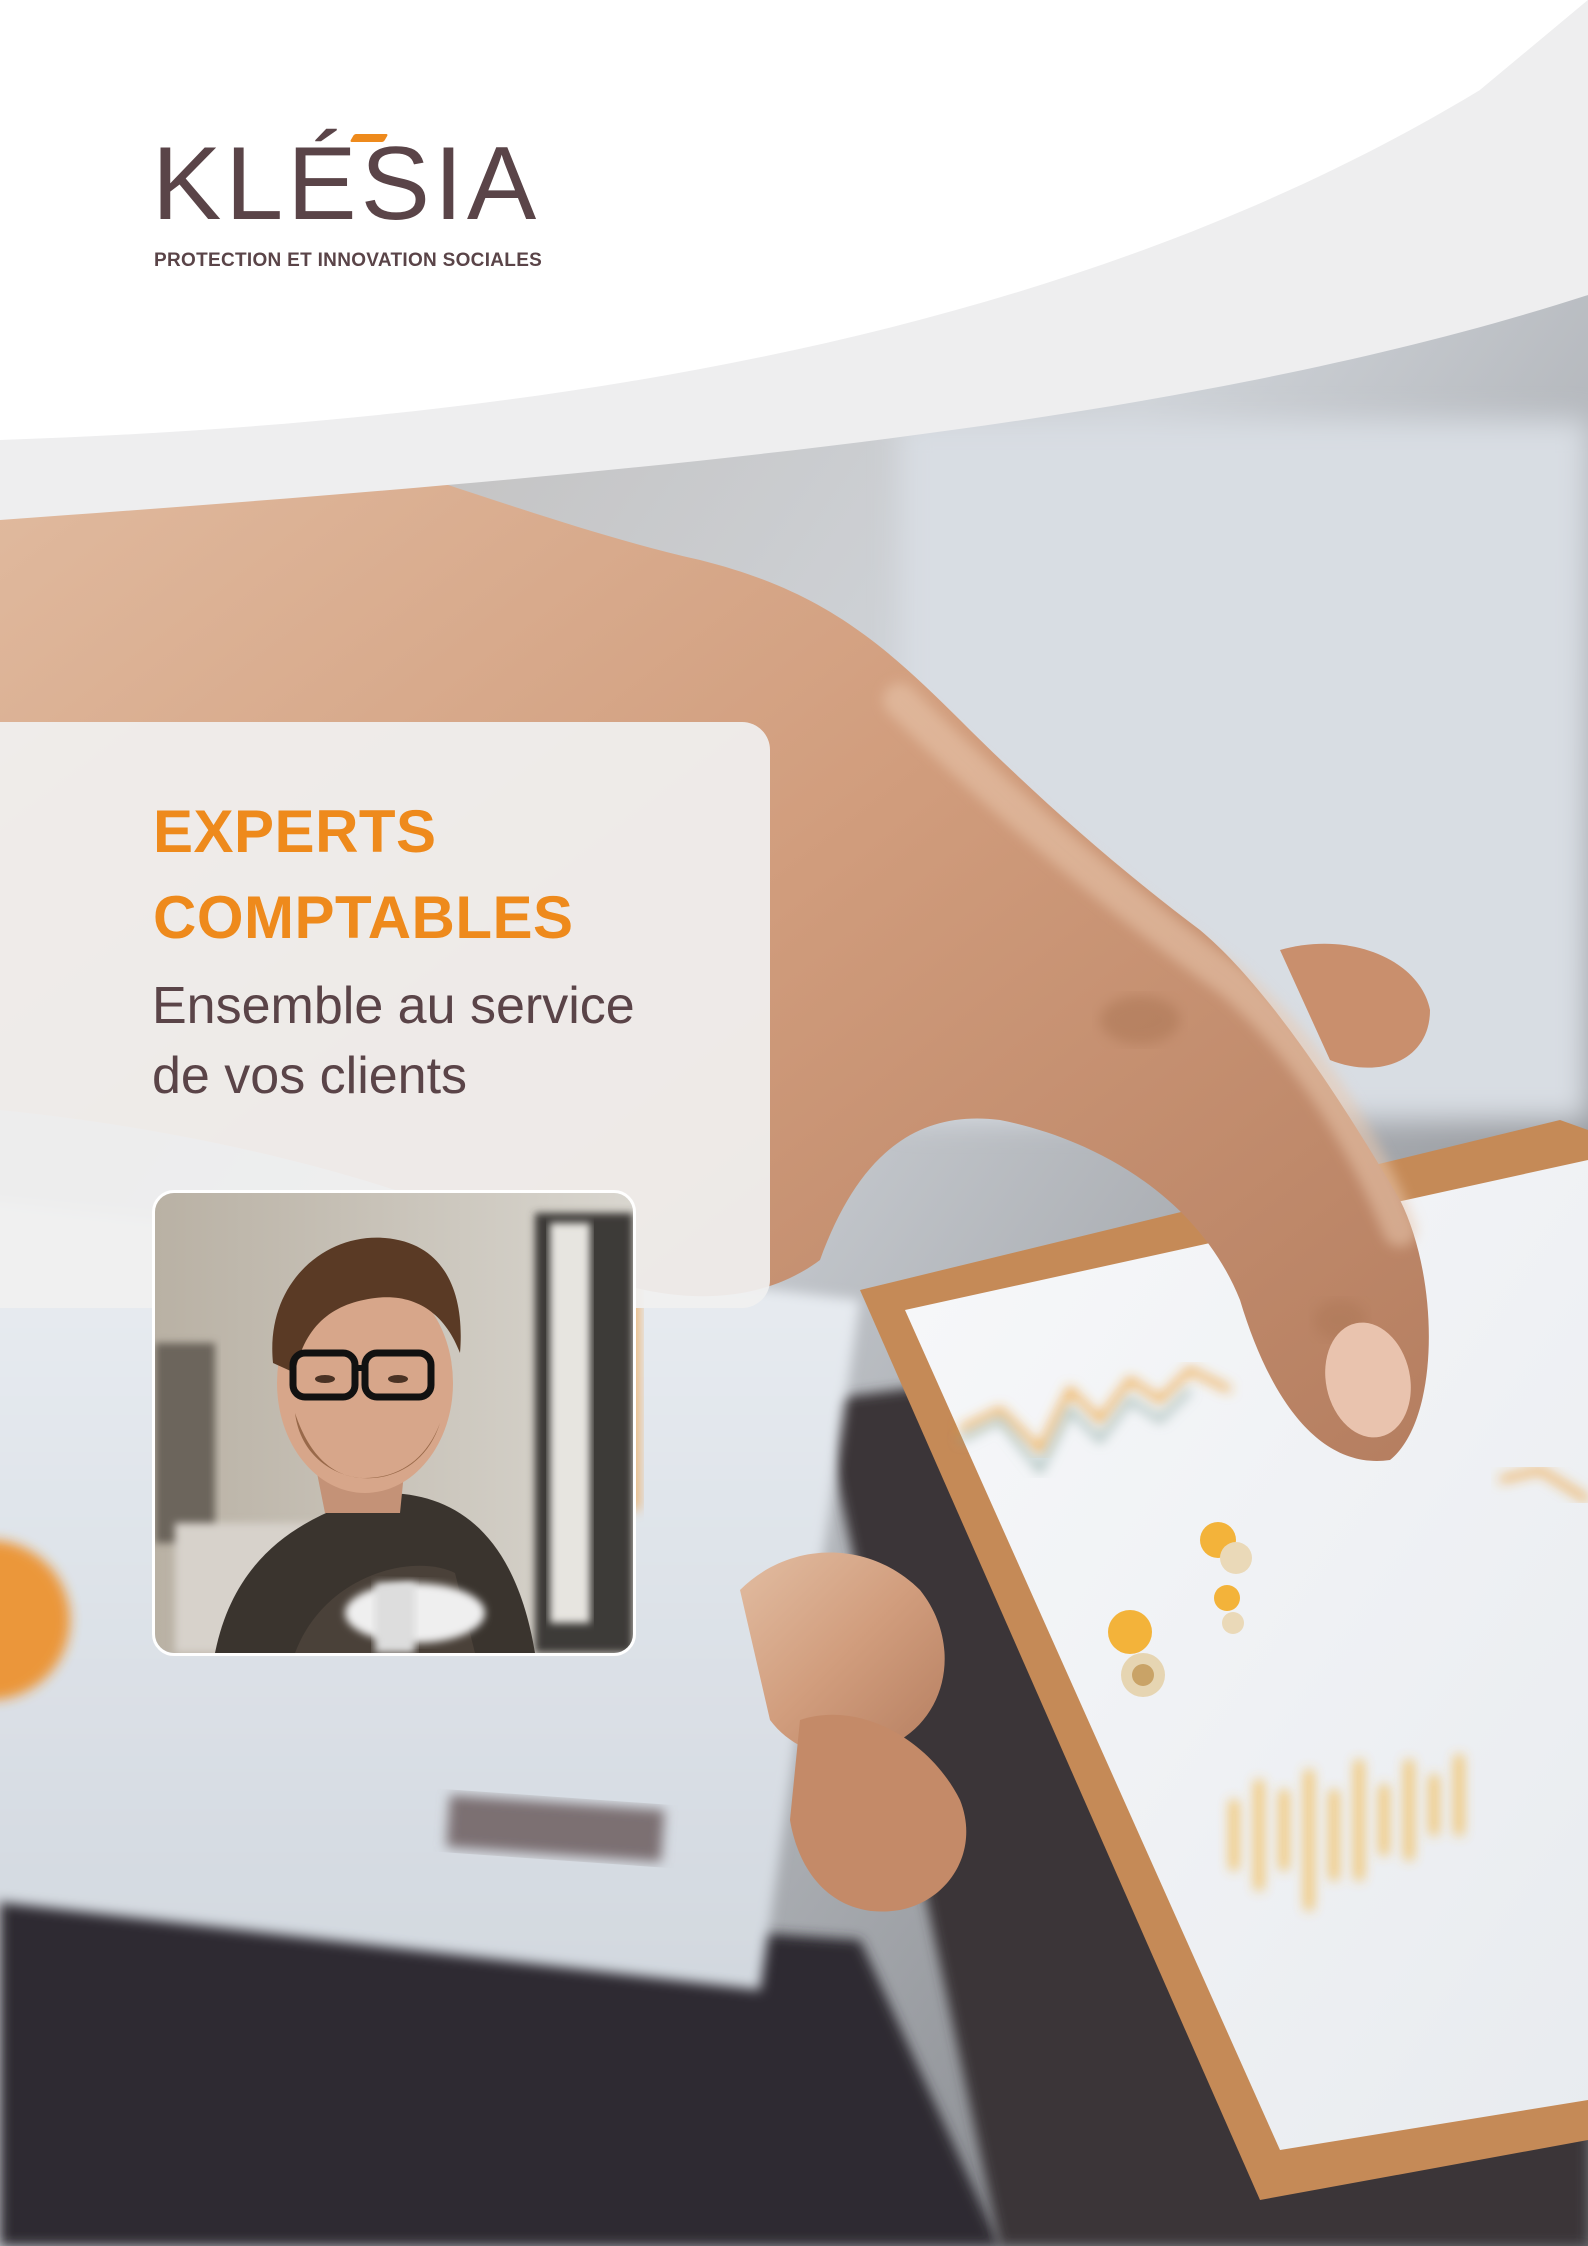  What do you see at coordinates (348, 260) in the screenshot?
I see `logo-tagline: PROTECTION ET INNOVATION SOCIALES` at bounding box center [348, 260].